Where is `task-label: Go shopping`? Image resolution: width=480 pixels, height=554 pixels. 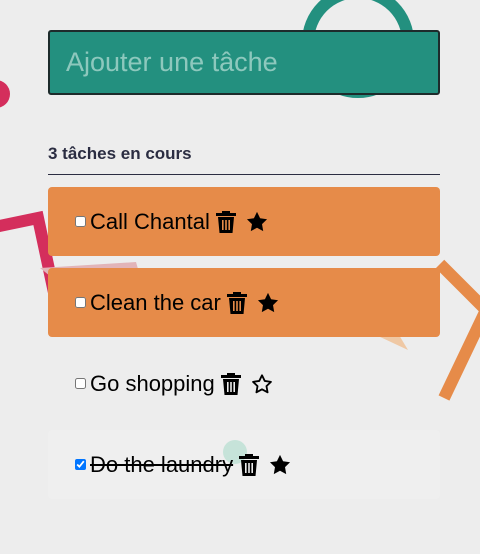 task-label: Go shopping is located at coordinates (152, 383).